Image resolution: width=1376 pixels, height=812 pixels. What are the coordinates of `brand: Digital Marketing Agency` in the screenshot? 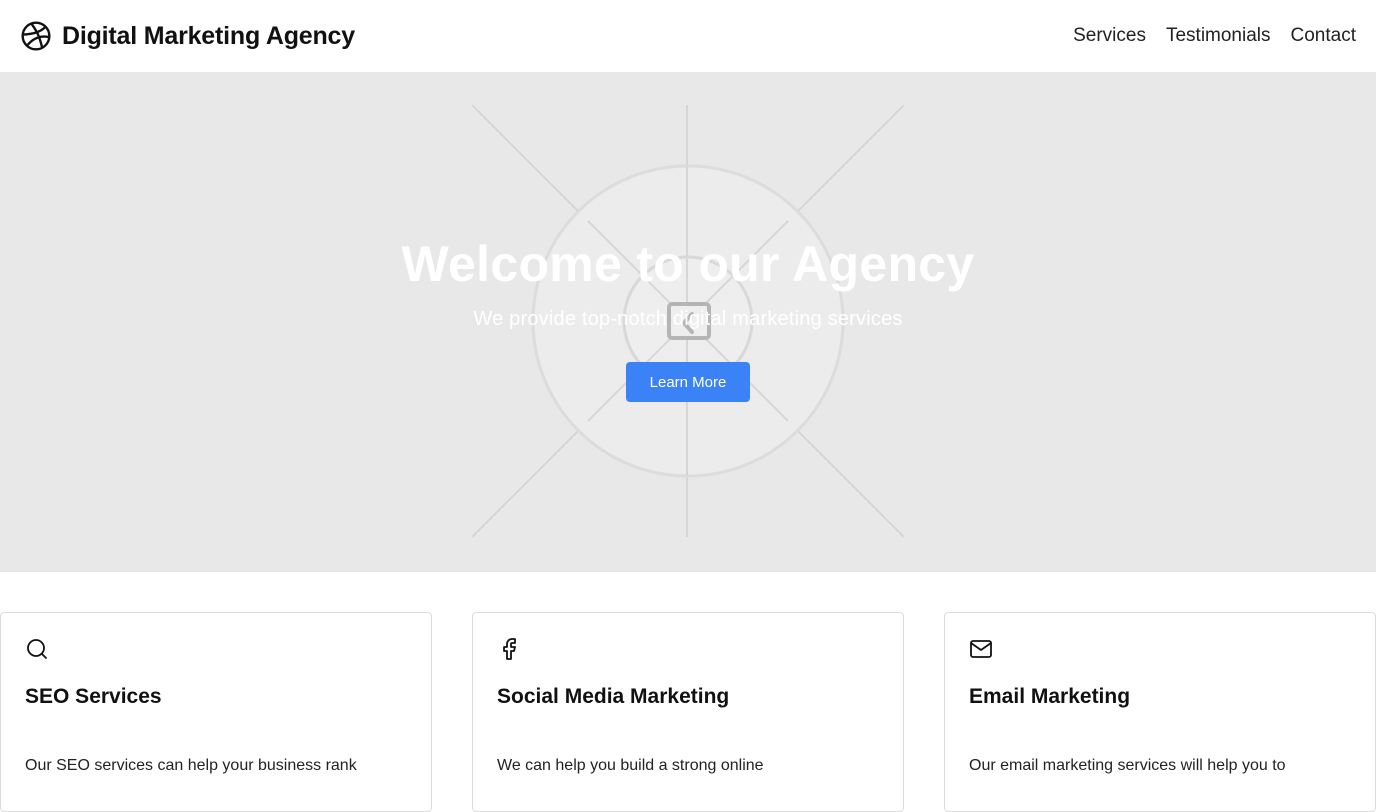 It's located at (187, 36).